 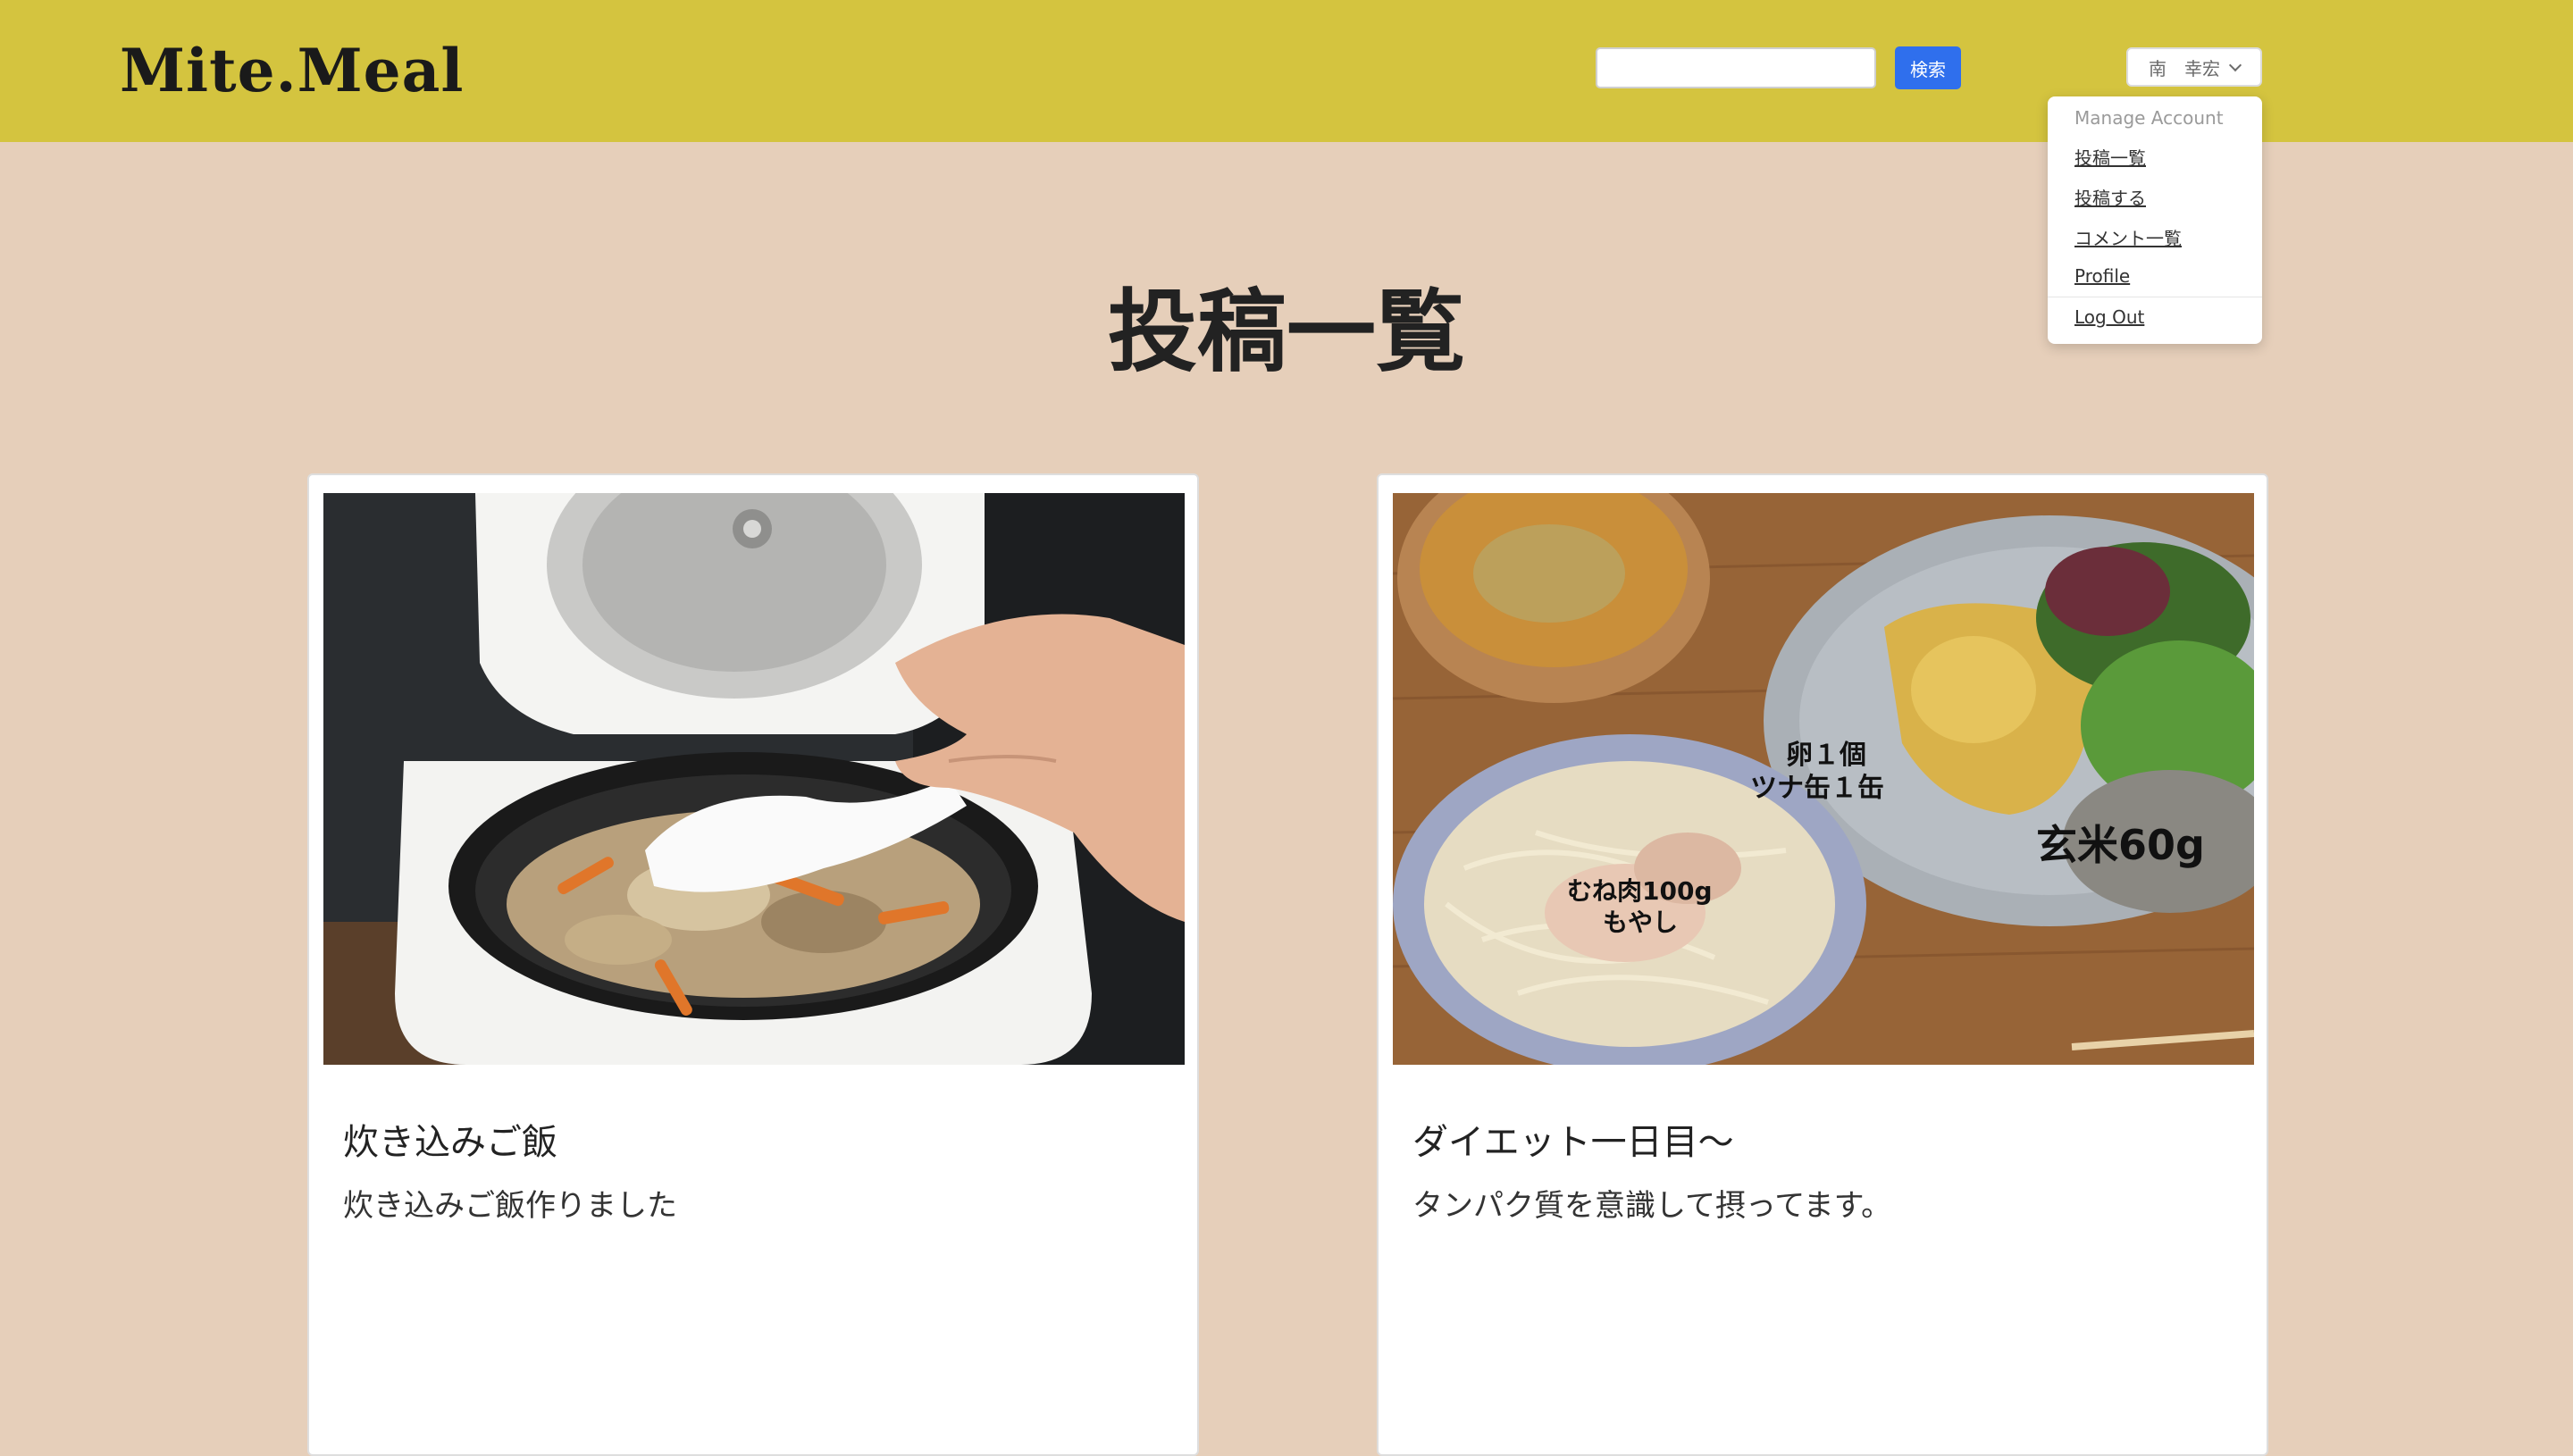 I want to click on post-body: タンパク質を意識して摂ってます。, so click(x=1652, y=1206).